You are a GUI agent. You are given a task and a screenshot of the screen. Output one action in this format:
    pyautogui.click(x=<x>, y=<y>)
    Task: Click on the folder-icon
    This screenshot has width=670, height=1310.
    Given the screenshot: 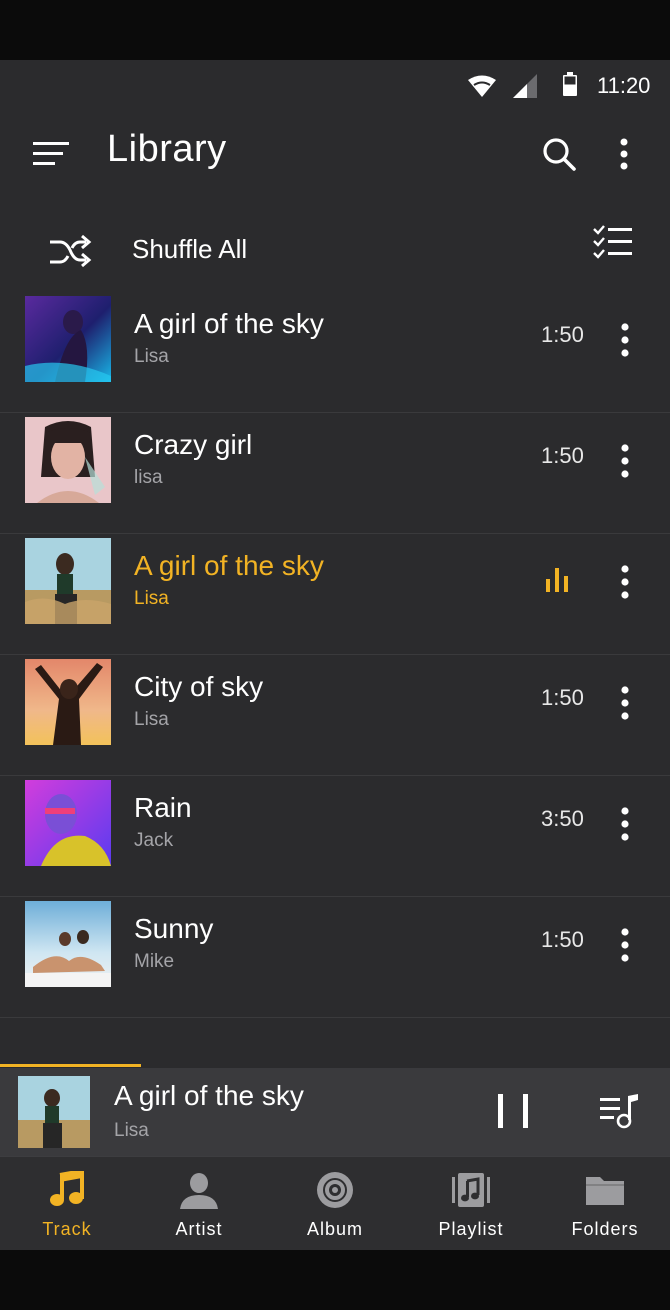 What is the action you would take?
    pyautogui.click(x=605, y=1191)
    